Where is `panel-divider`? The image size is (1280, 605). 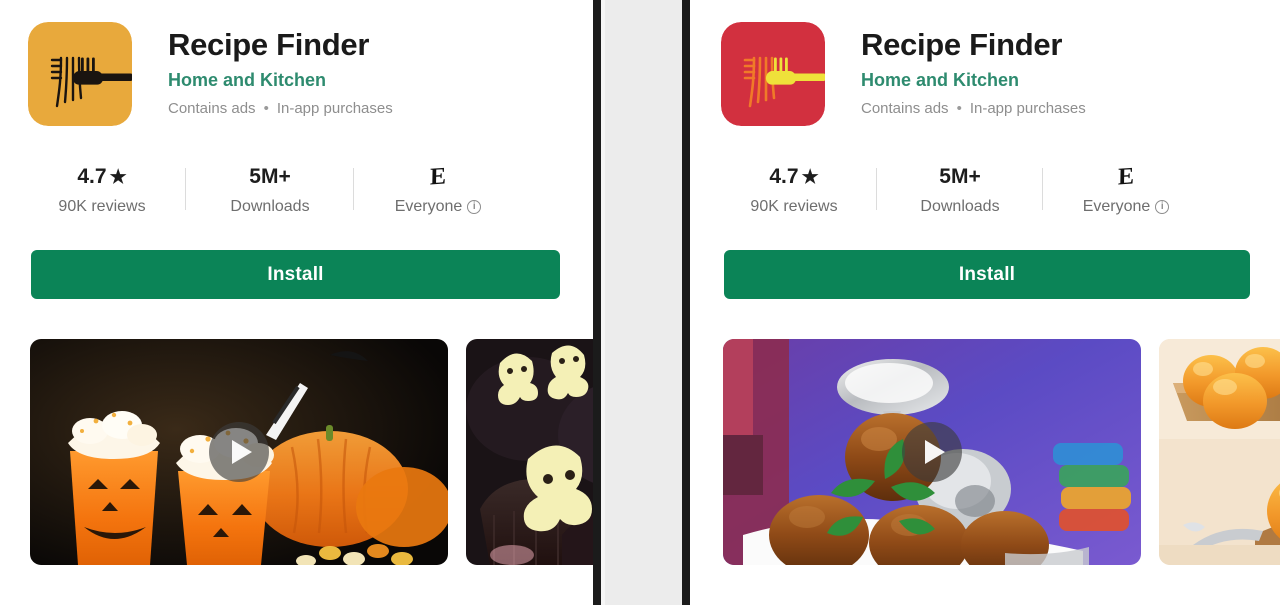
panel-divider is located at coordinates (645, 302).